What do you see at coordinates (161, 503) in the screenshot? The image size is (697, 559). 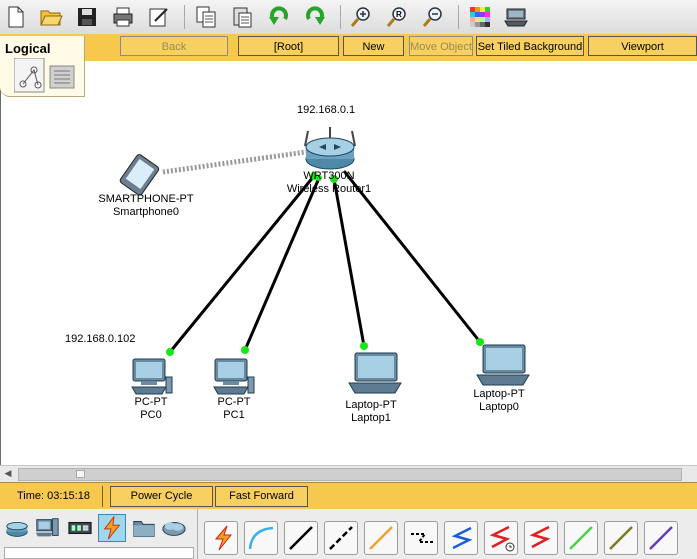 I see `power-cycle-devices-button: Power Cycle Devices` at bounding box center [161, 503].